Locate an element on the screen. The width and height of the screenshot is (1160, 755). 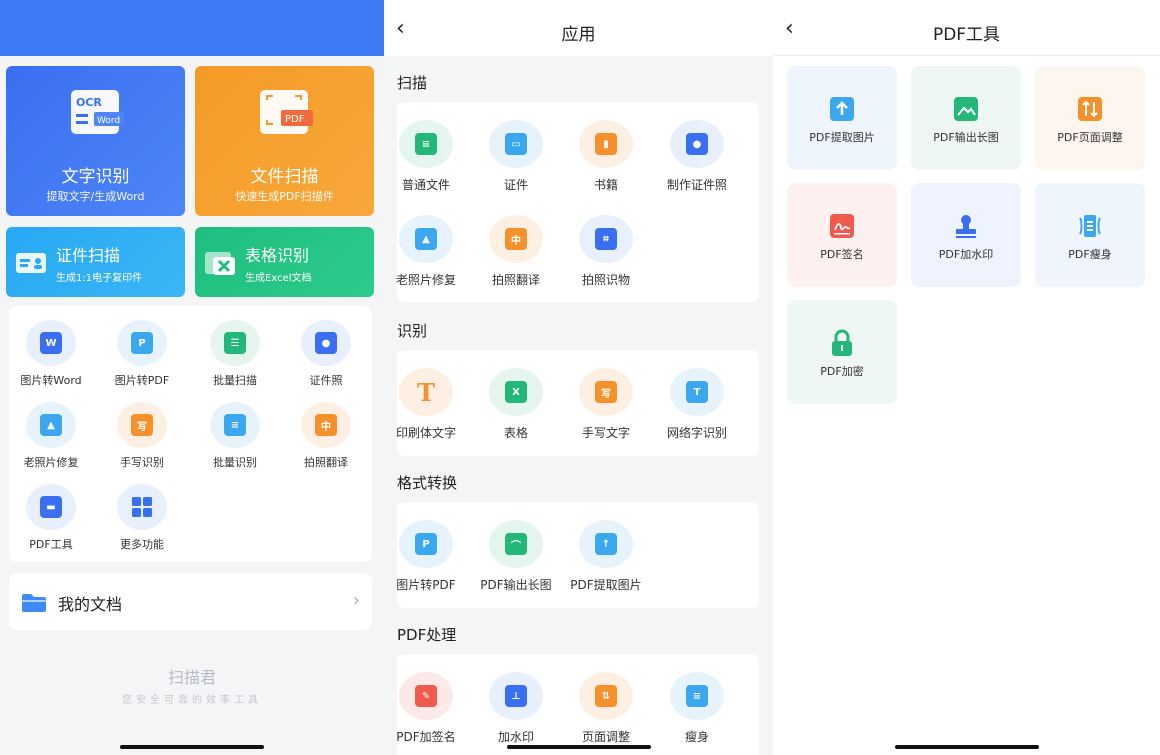
photo-repair-icon: ▲ is located at coordinates (426, 239).